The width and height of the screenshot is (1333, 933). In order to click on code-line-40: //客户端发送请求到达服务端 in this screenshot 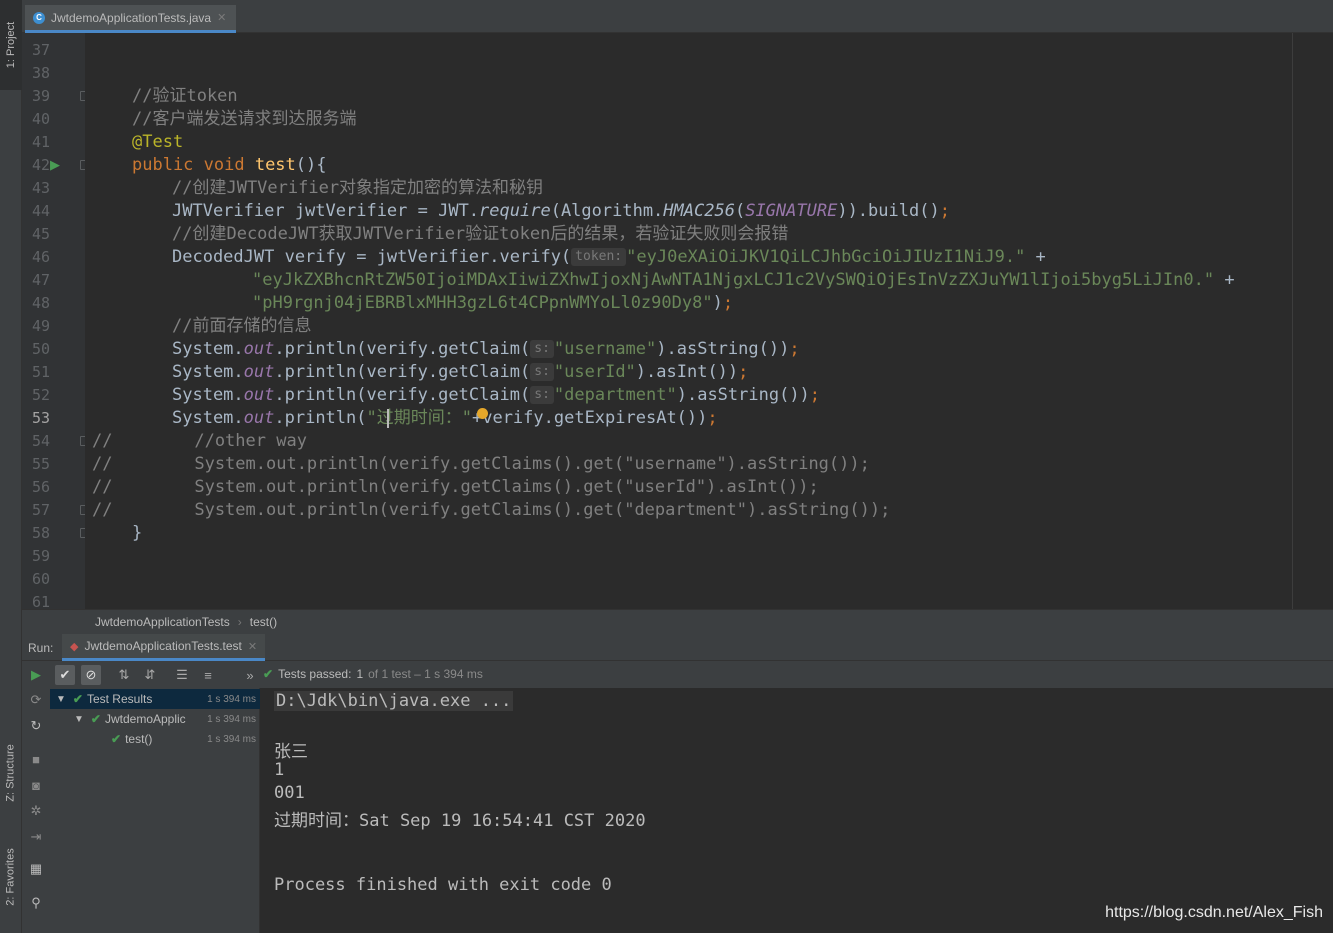, I will do `click(244, 119)`.